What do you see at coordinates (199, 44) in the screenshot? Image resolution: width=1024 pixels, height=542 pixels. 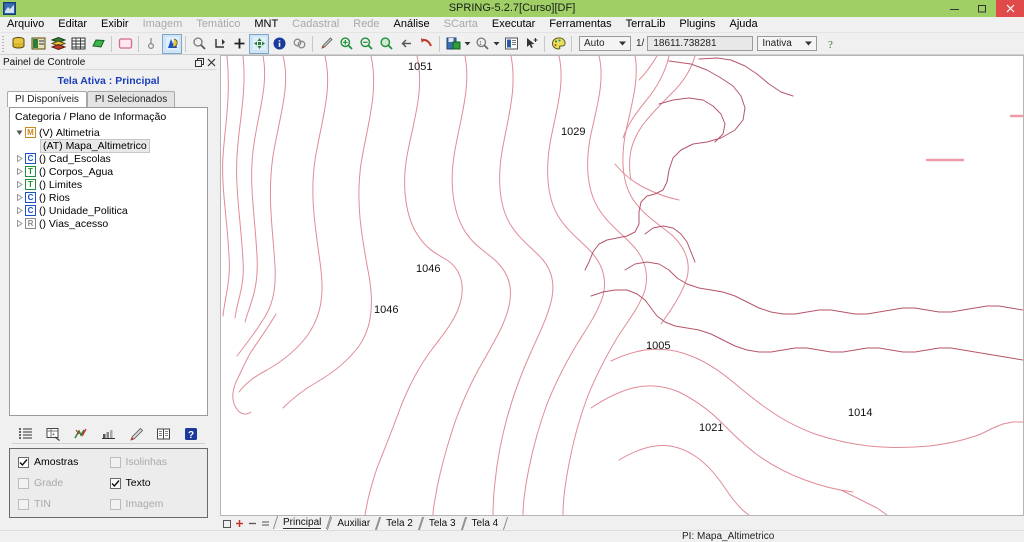 I see `magnifier-icon` at bounding box center [199, 44].